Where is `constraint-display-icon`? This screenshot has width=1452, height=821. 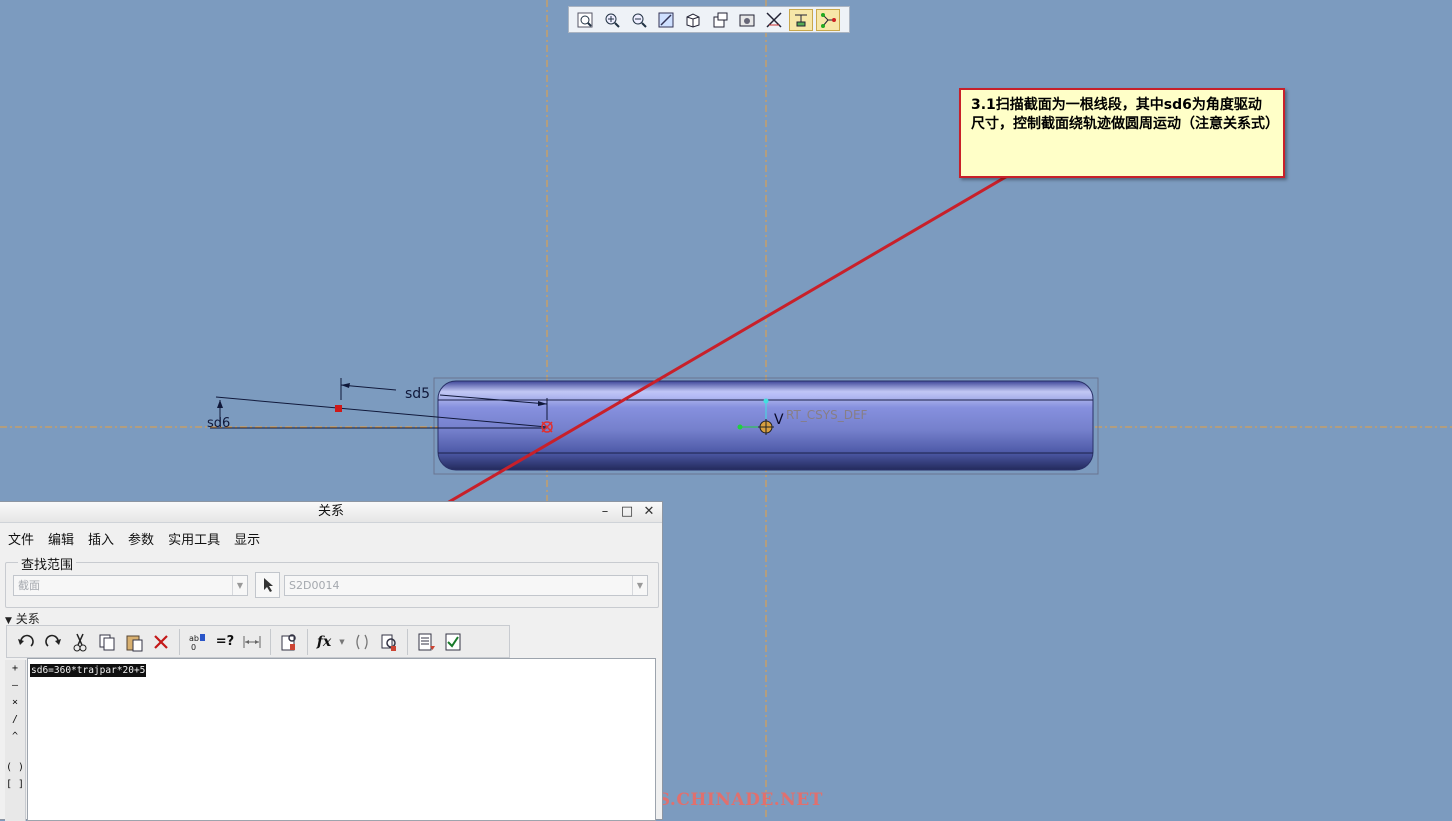
constraint-display-icon is located at coordinates (801, 19).